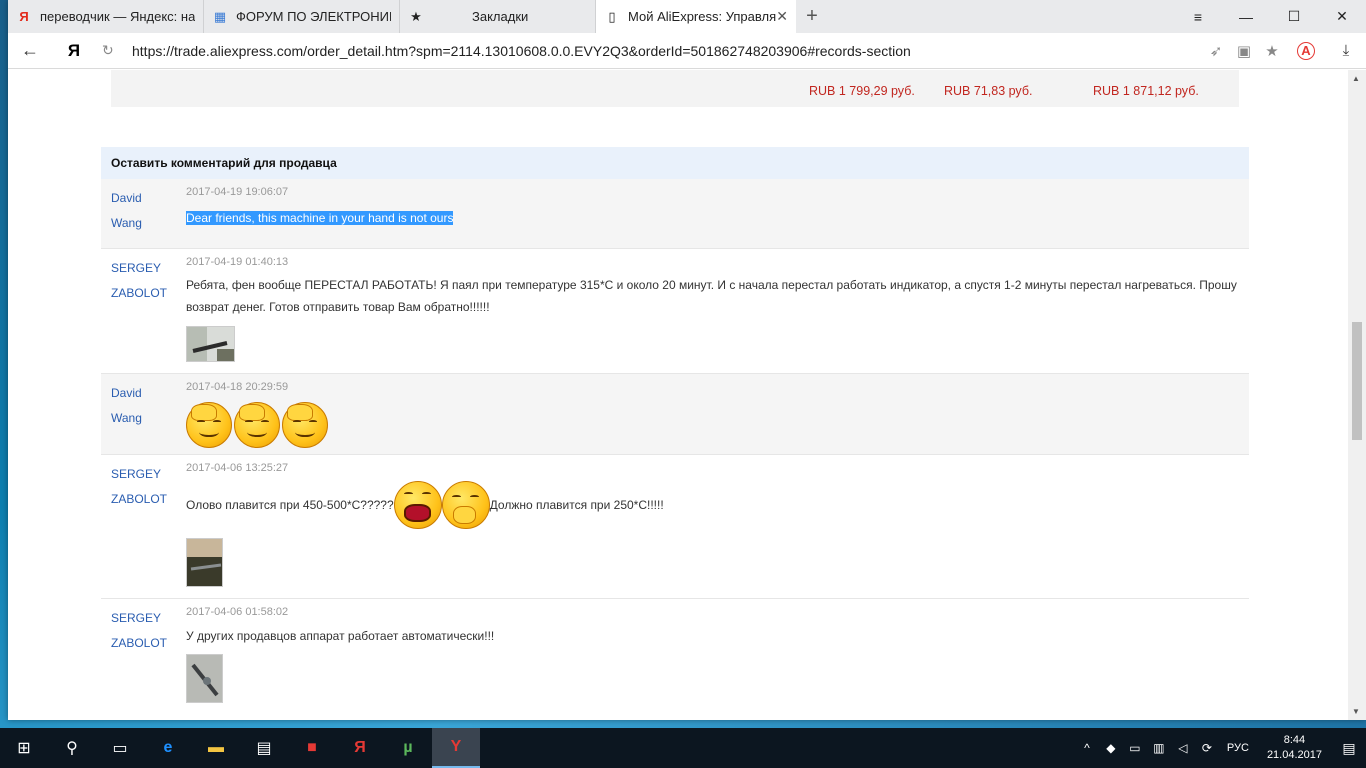 The width and height of the screenshot is (1366, 768). I want to click on yandex-app-icon: Я, so click(360, 748).